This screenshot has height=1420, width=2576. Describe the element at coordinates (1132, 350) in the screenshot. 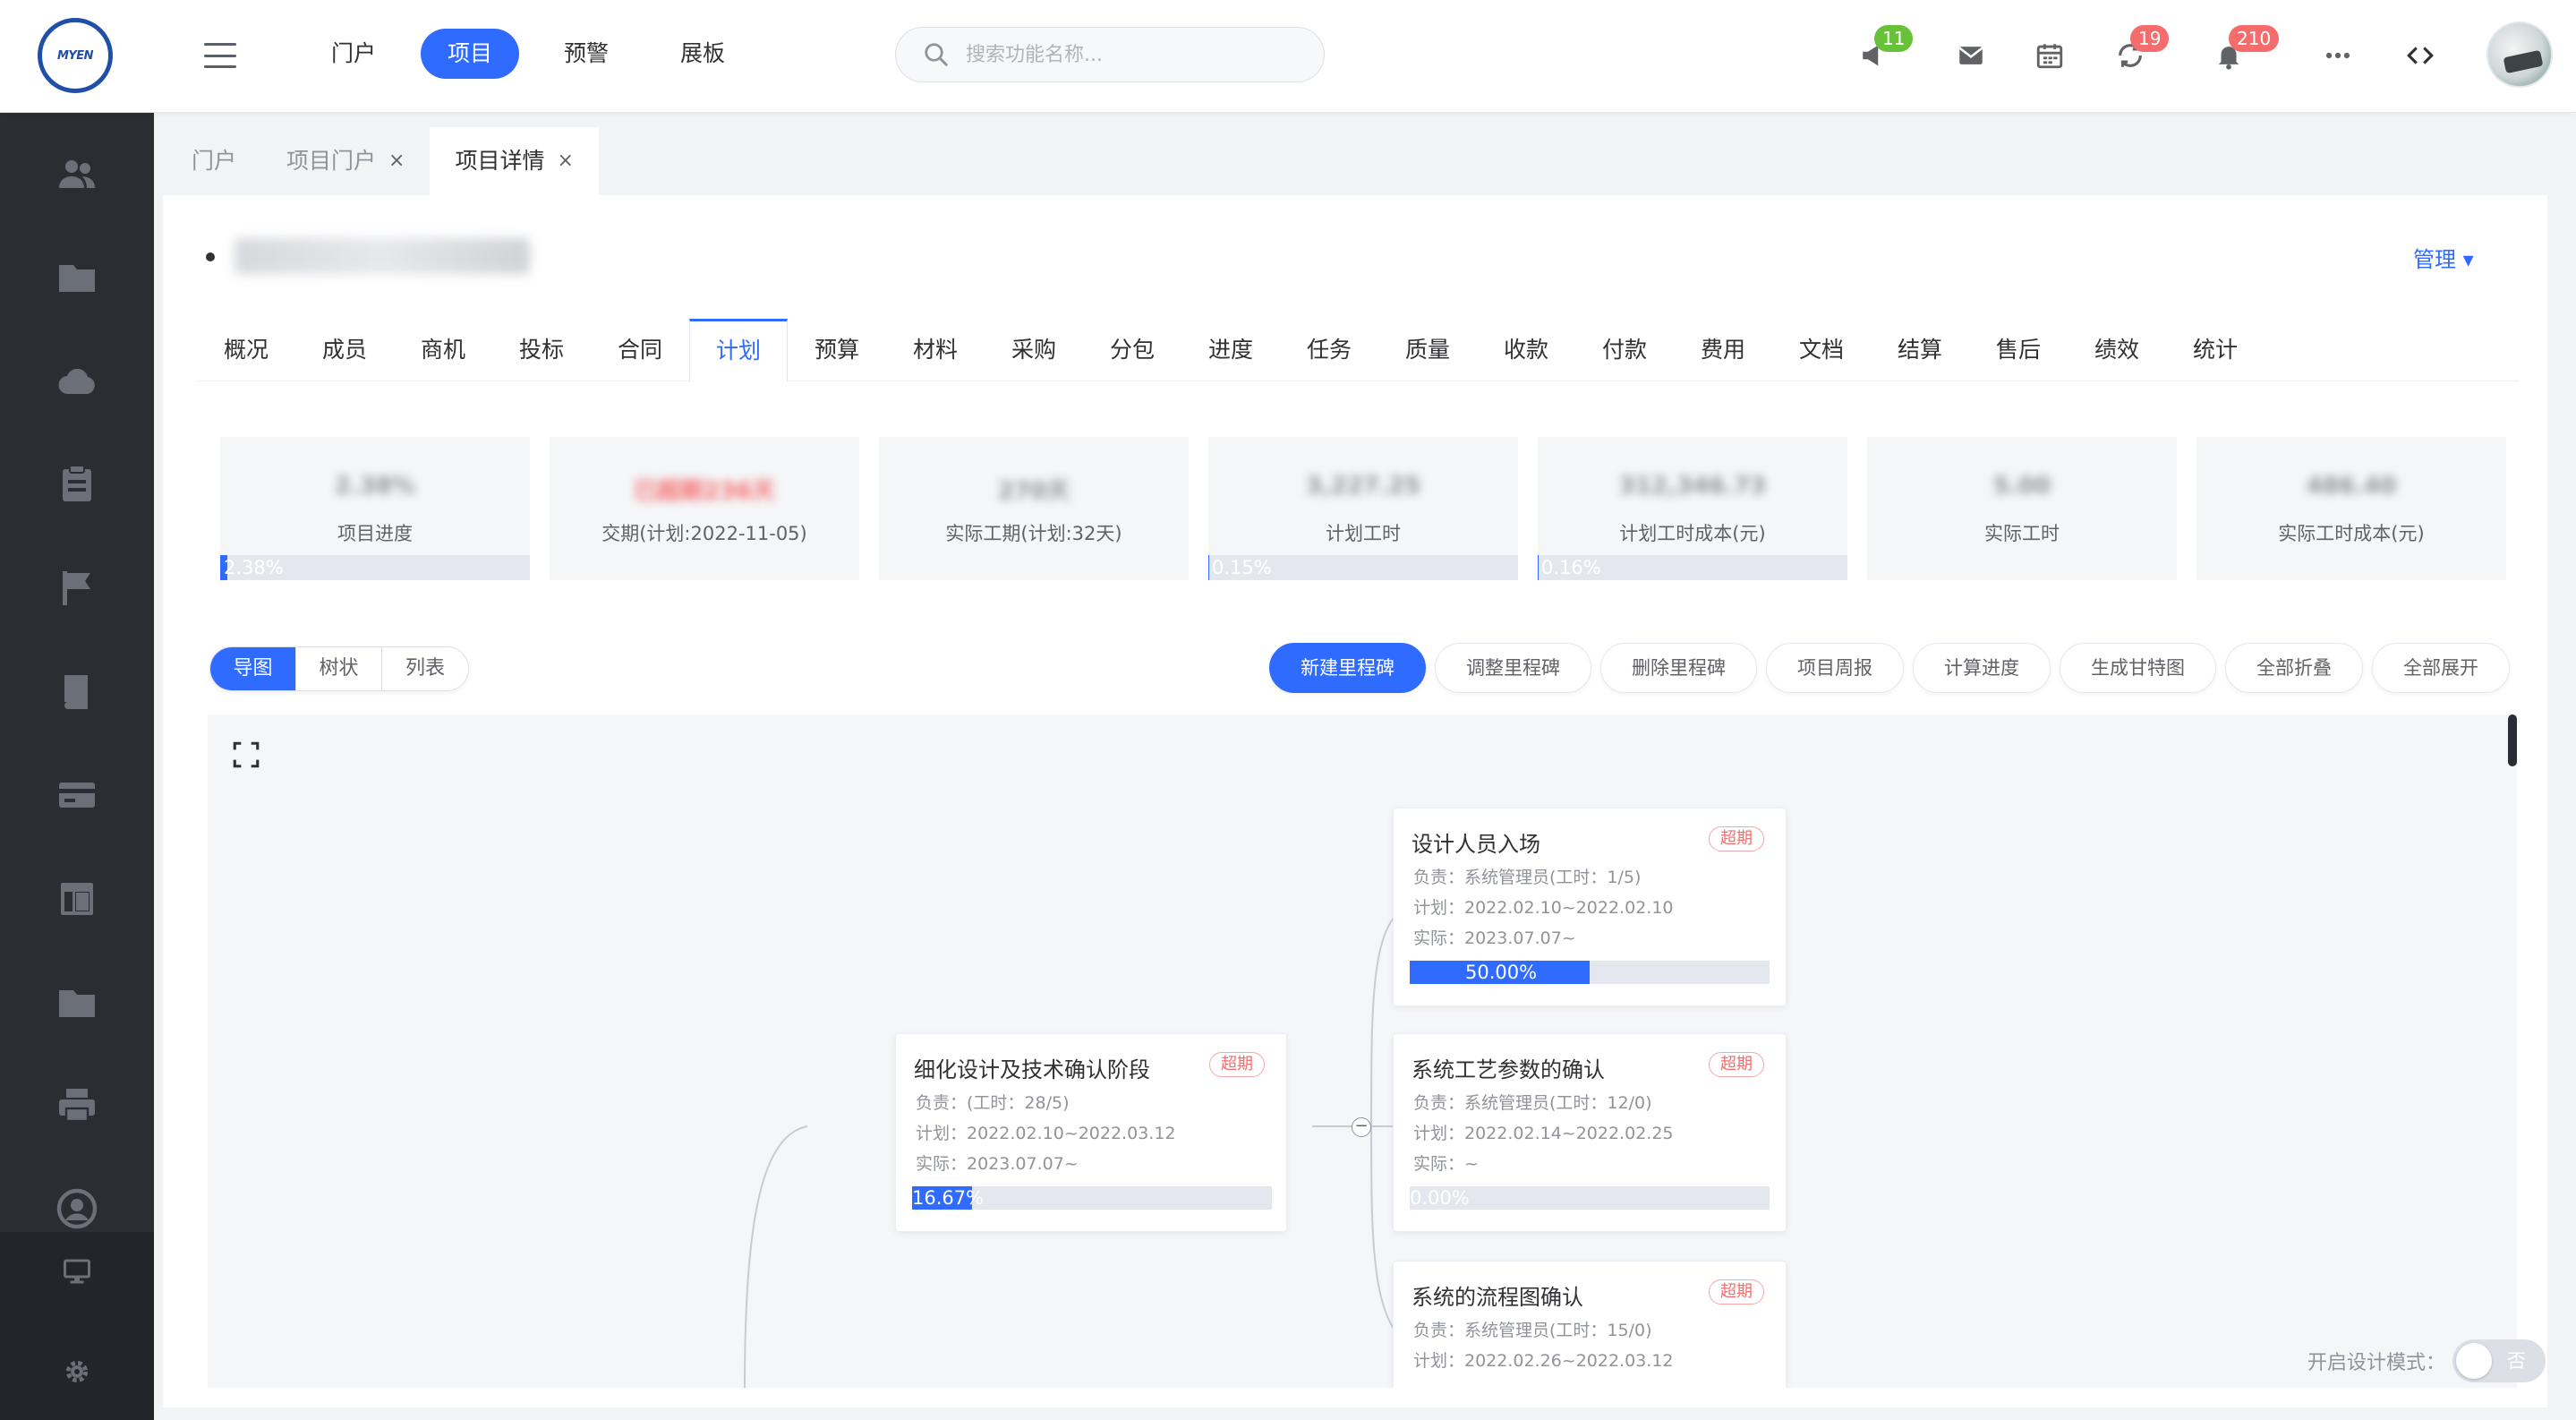

I see `subtab-item: 分包` at that location.